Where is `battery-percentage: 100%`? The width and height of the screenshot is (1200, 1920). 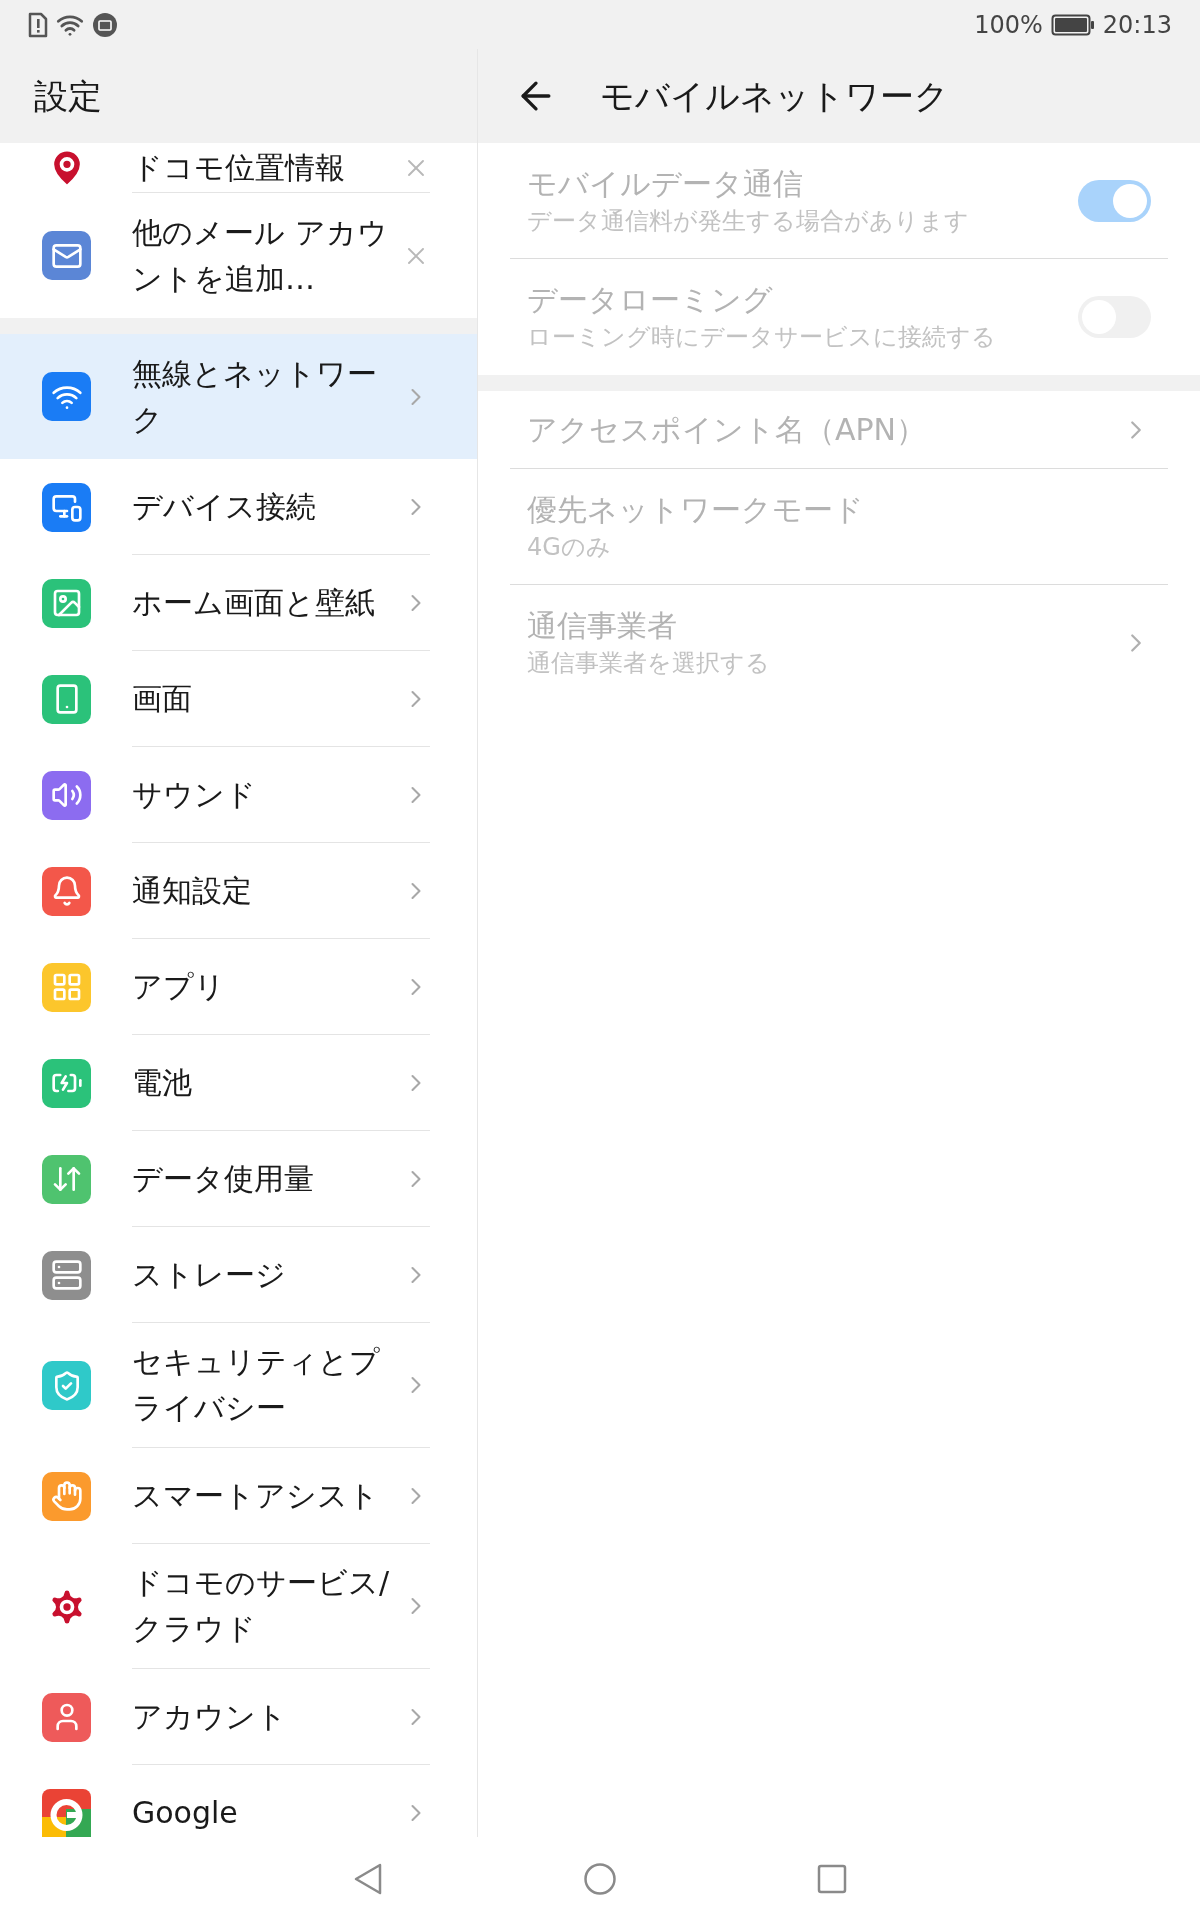
battery-percentage: 100% is located at coordinates (1008, 25).